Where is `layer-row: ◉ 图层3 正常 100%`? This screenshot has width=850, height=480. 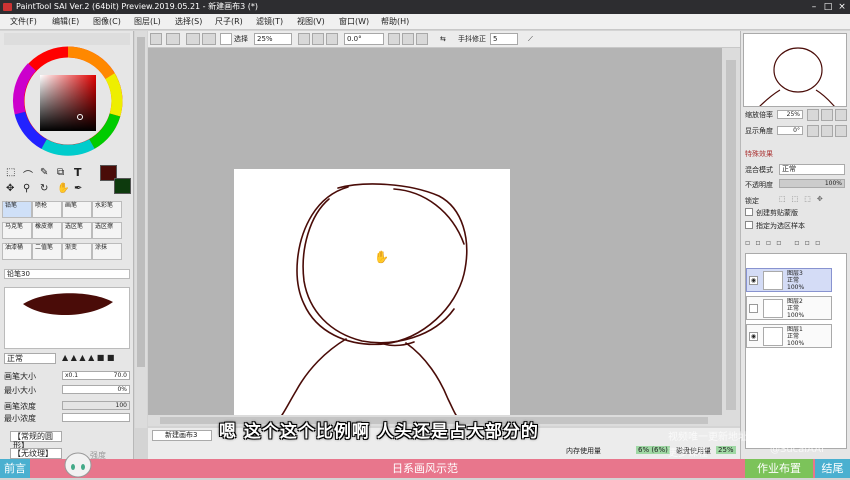 layer-row: ◉ 图层3 正常 100% is located at coordinates (789, 280).